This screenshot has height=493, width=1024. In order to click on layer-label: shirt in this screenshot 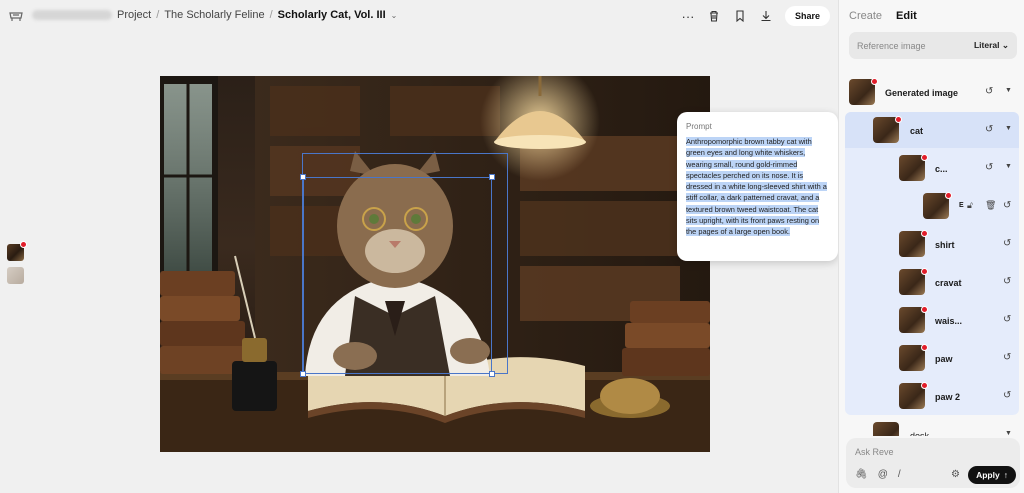, I will do `click(945, 245)`.